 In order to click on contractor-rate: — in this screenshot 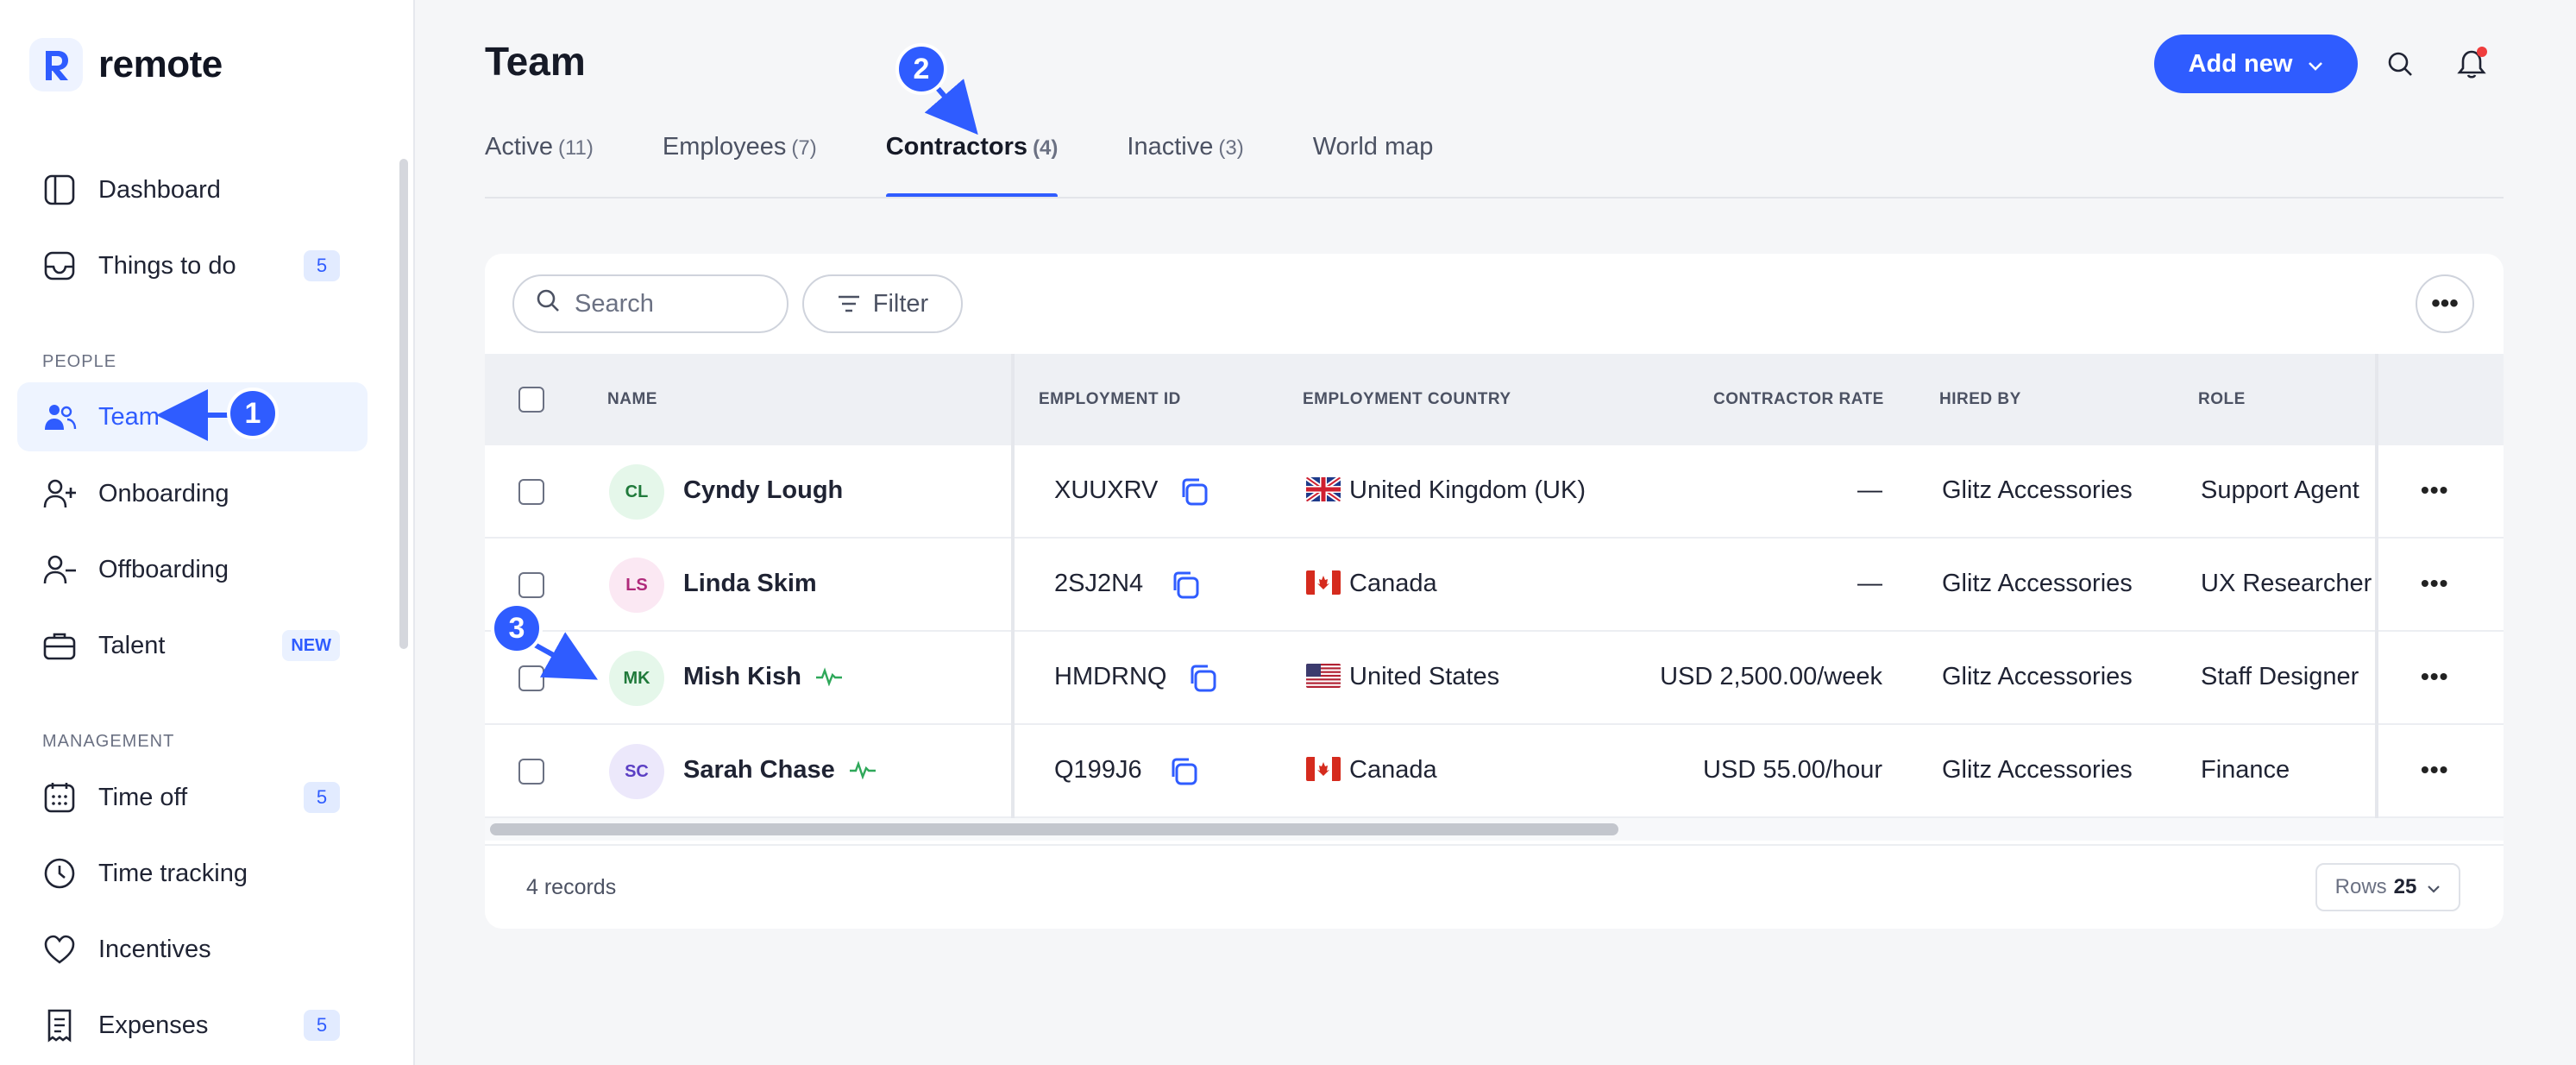, I will do `click(1869, 583)`.